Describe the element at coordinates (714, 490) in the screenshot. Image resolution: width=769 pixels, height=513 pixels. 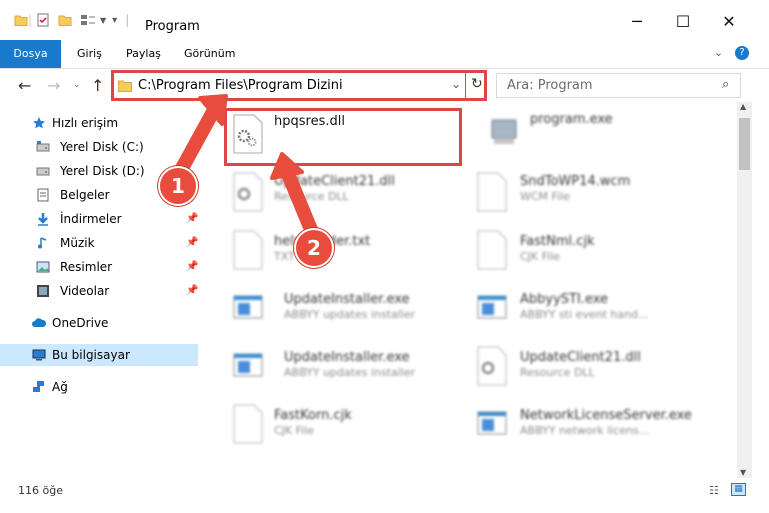
I see `details-view-icon: ☷` at that location.